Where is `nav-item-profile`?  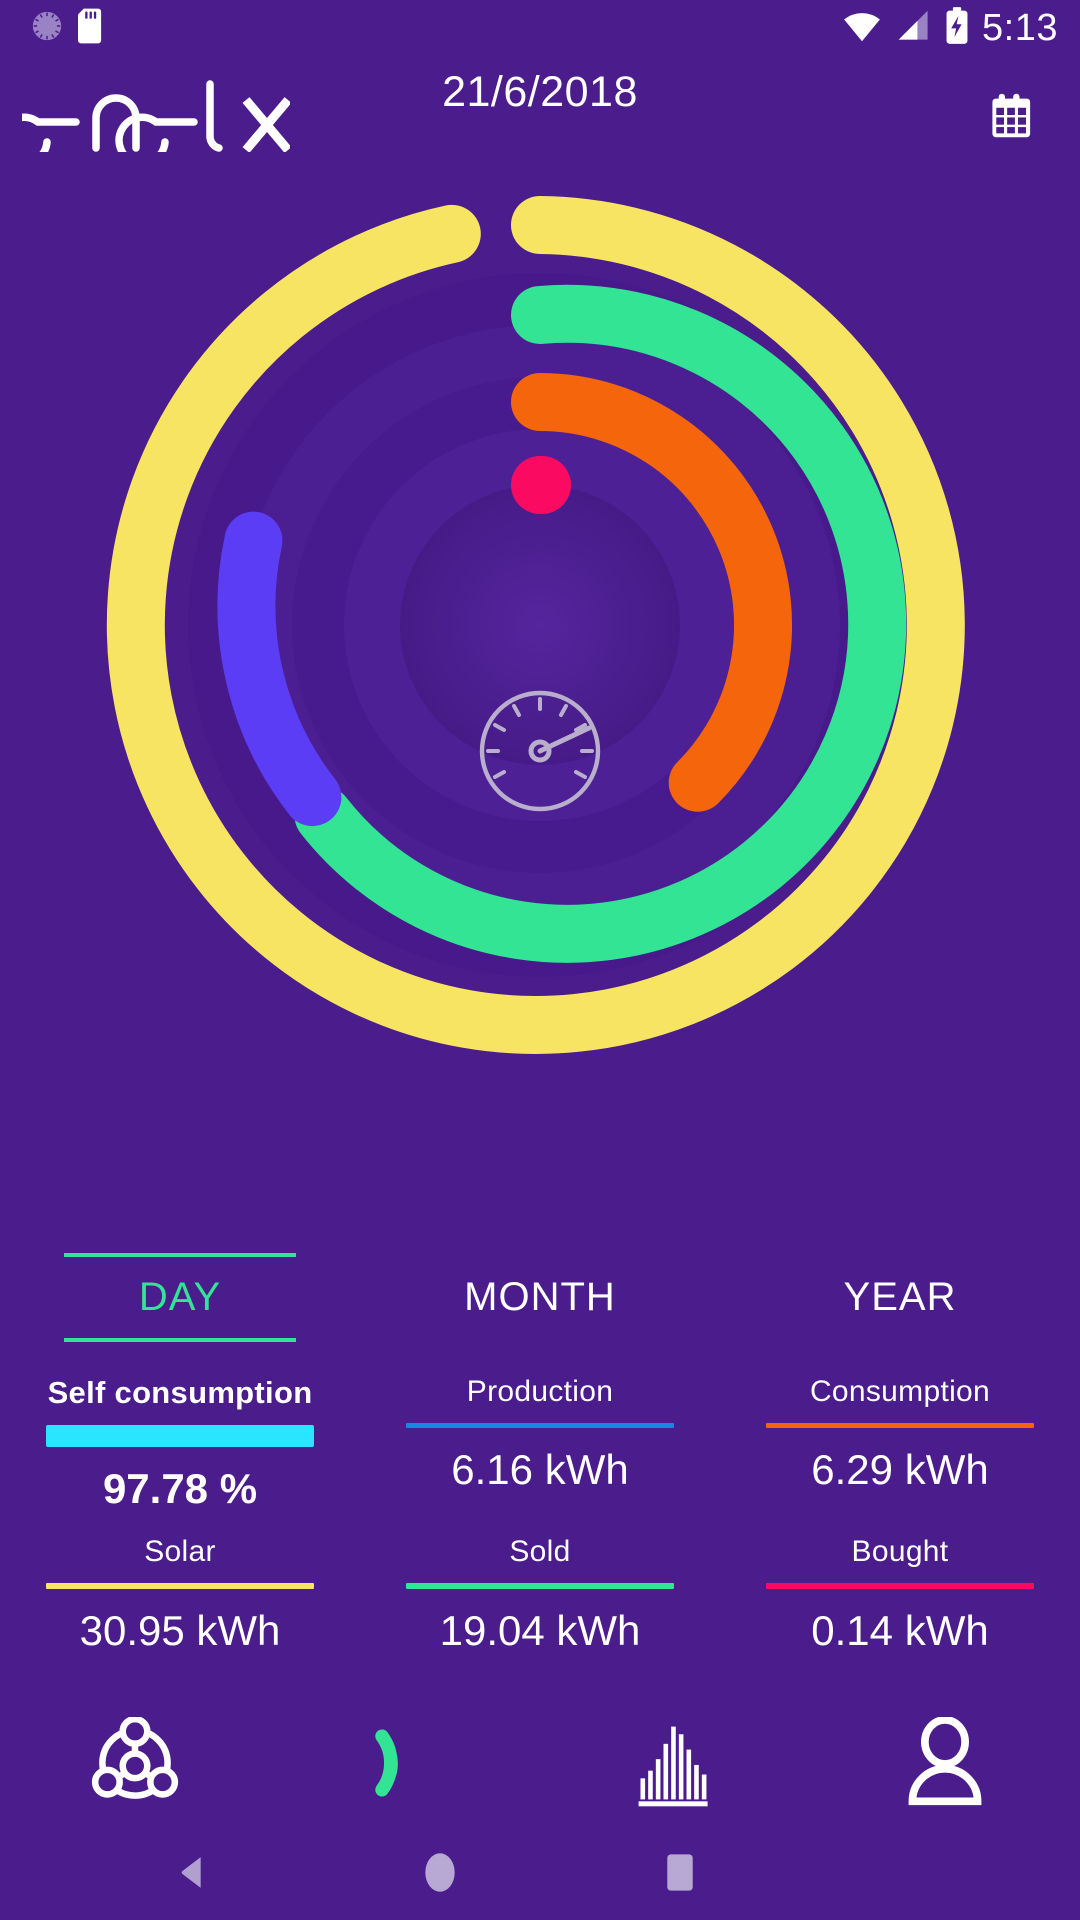 nav-item-profile is located at coordinates (945, 1765).